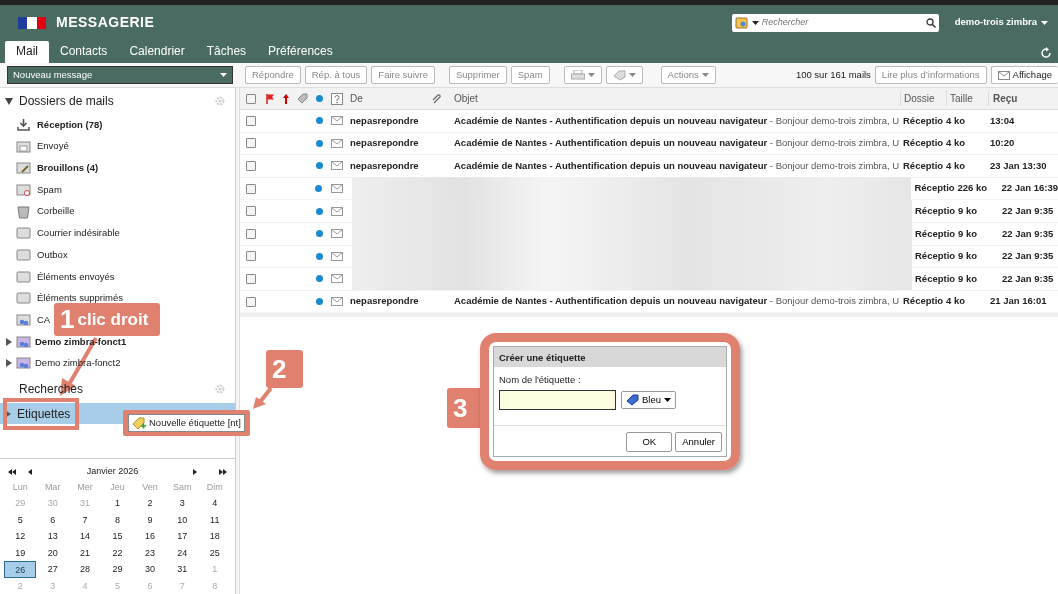 This screenshot has height=594, width=1058. I want to click on name-input-field, so click(557, 400).